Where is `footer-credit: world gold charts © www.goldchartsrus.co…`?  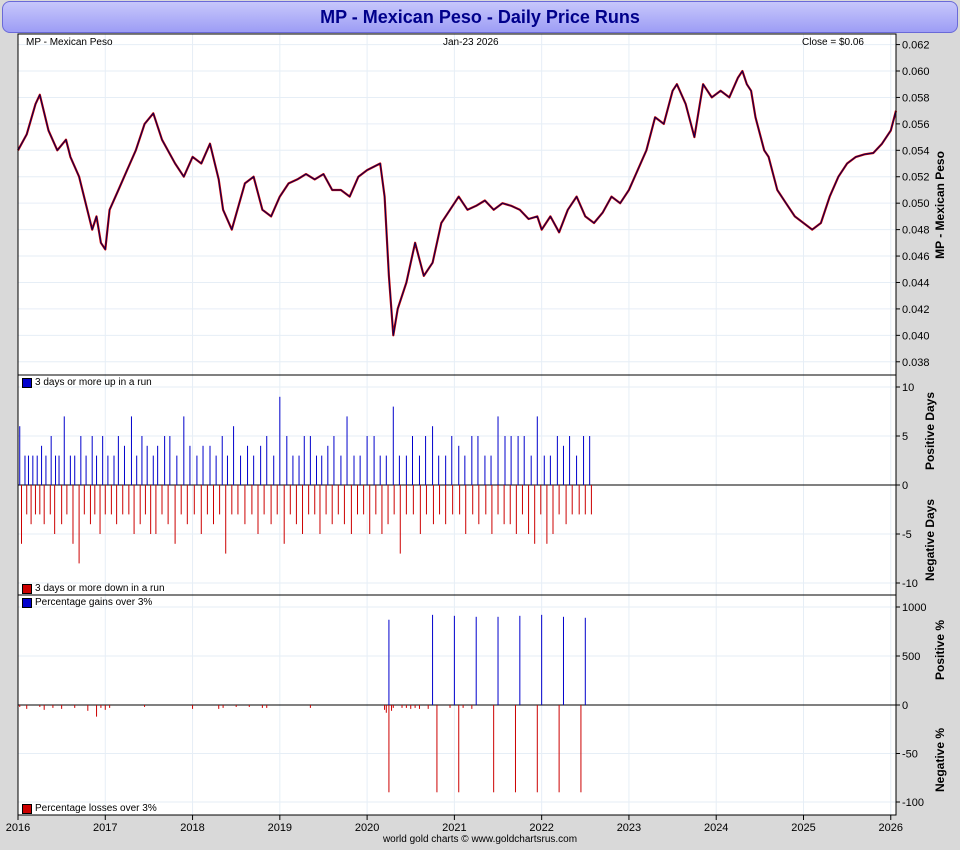 footer-credit: world gold charts © www.goldchartsrus.co… is located at coordinates (480, 839).